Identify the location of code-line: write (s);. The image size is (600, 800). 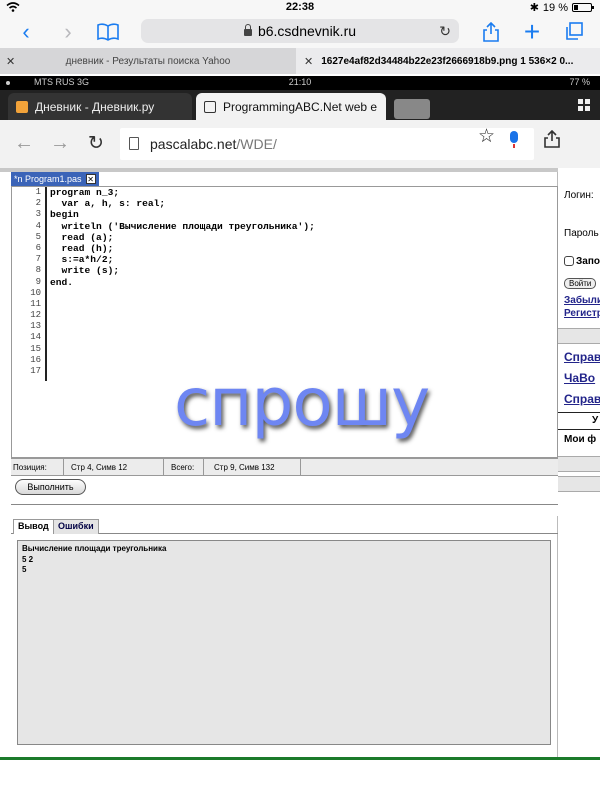
(85, 271).